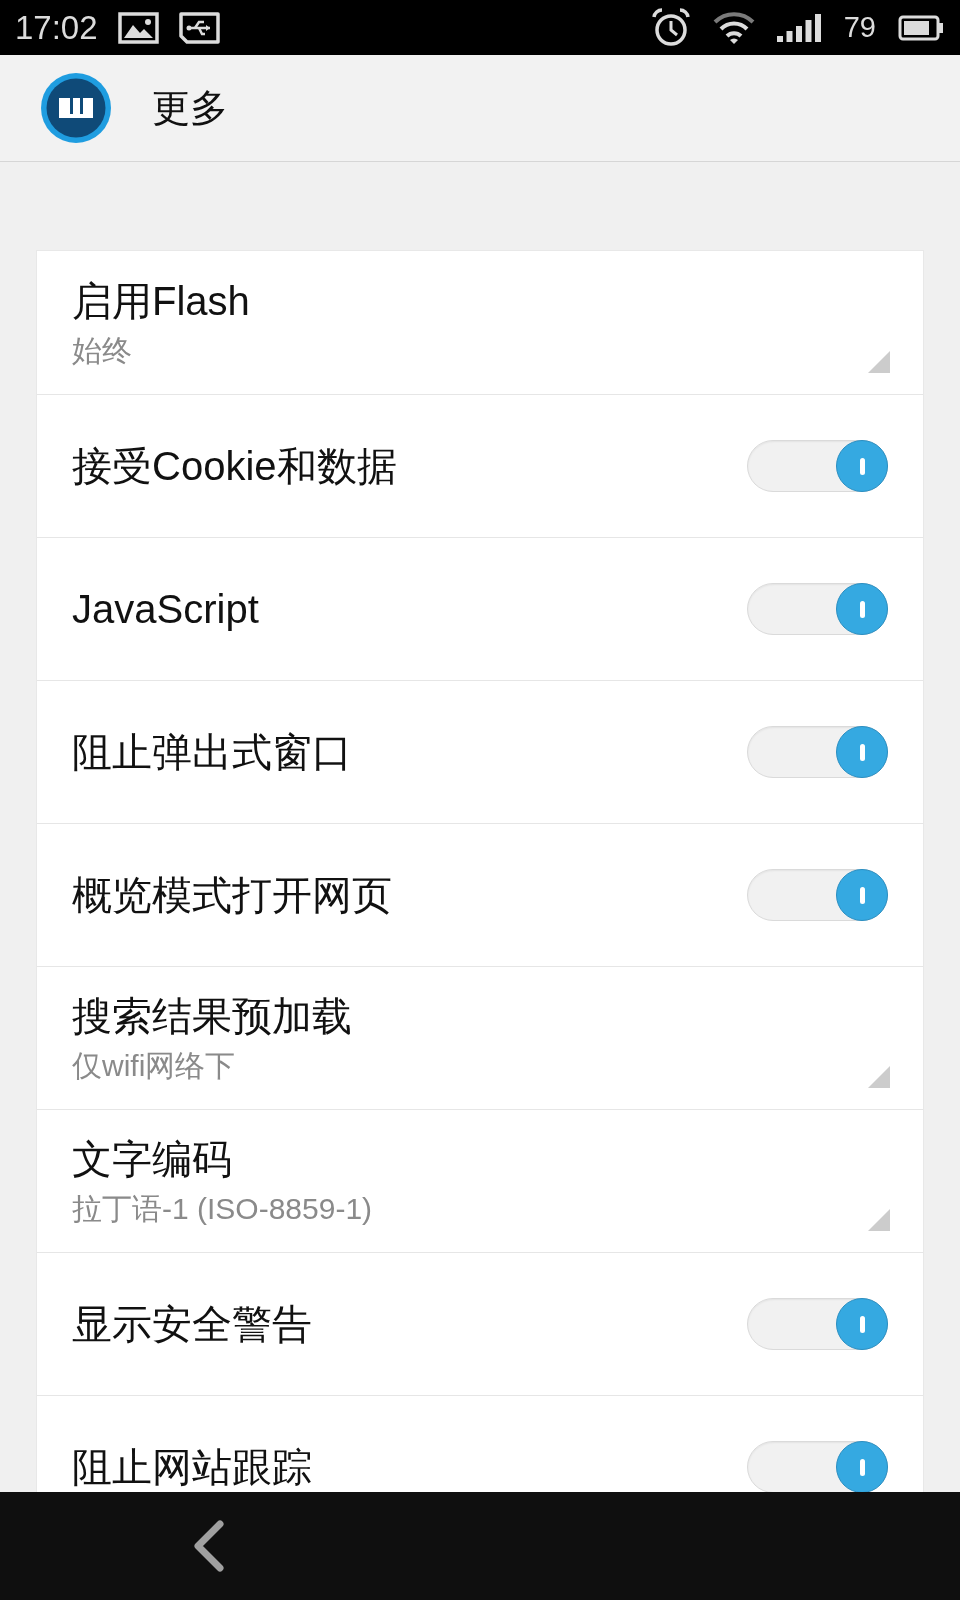 Image resolution: width=960 pixels, height=1600 pixels. Describe the element at coordinates (152, 1159) in the screenshot. I see `setting-title: 文字编码` at that location.